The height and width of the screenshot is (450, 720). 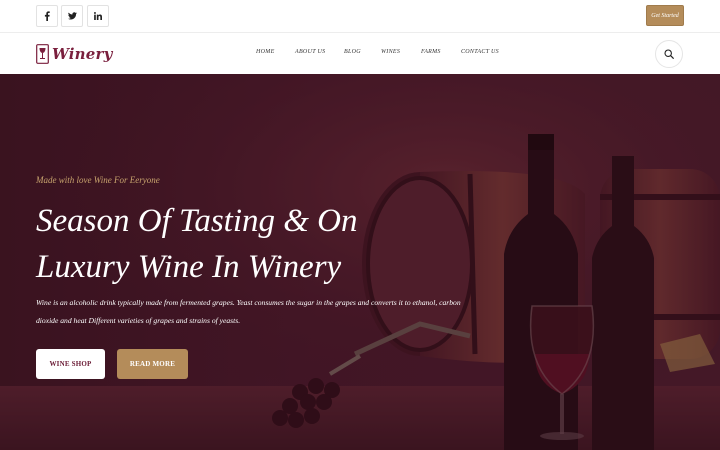 I want to click on linkedin-icon, so click(x=98, y=16).